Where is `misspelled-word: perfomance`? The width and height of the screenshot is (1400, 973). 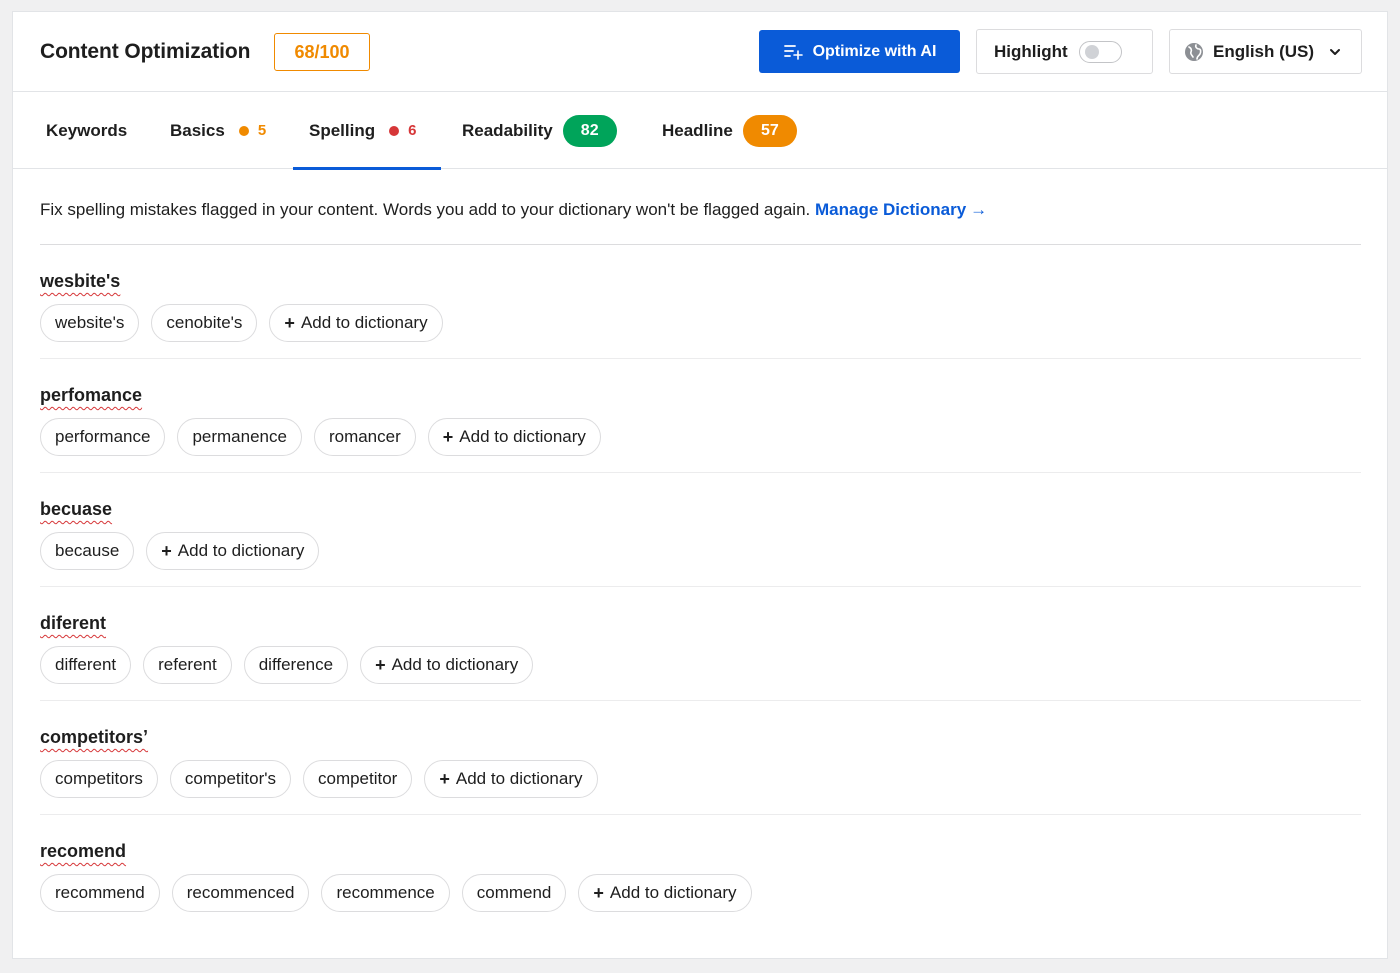 misspelled-word: perfomance is located at coordinates (91, 395).